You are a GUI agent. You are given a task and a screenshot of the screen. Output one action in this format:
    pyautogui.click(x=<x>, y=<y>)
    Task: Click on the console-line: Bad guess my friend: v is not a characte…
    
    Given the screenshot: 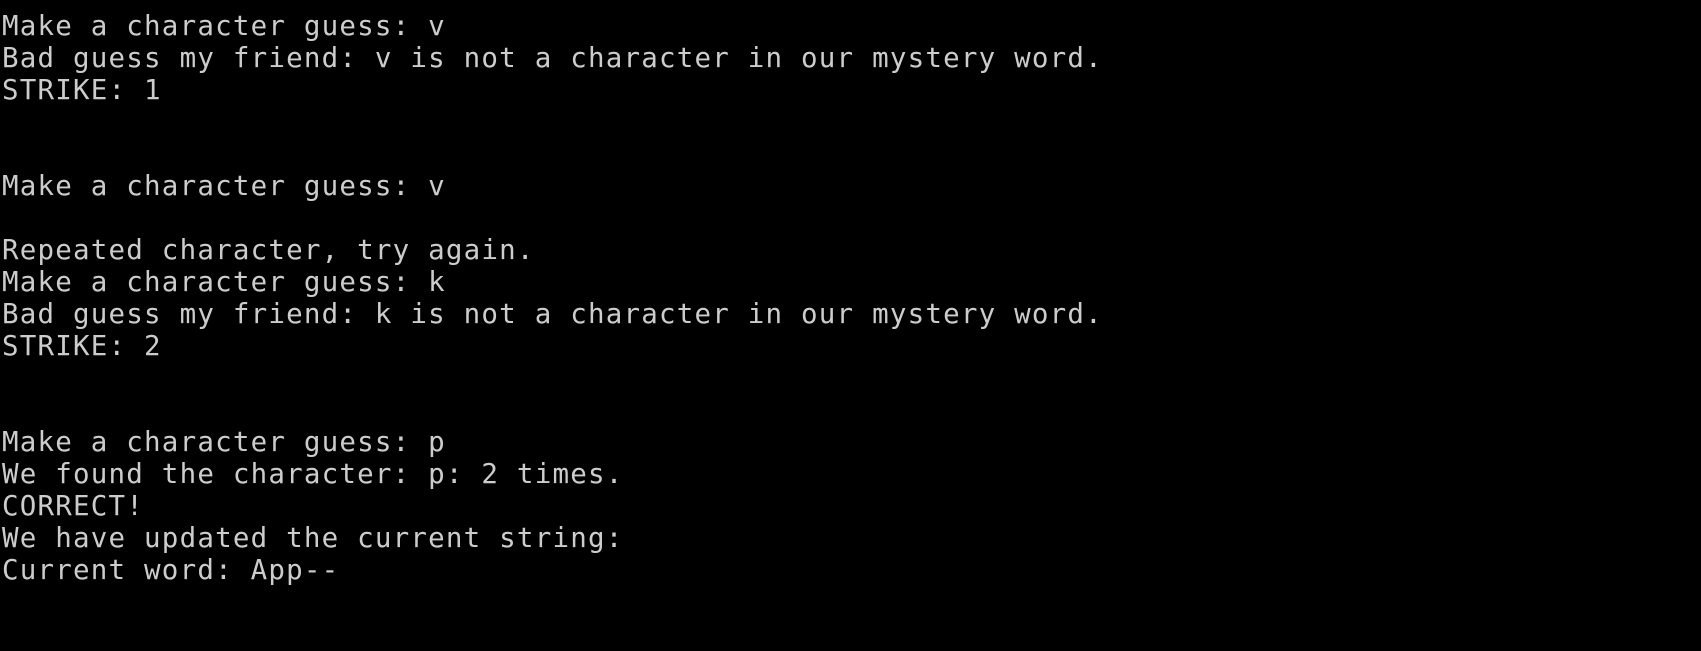 What is the action you would take?
    pyautogui.click(x=552, y=58)
    